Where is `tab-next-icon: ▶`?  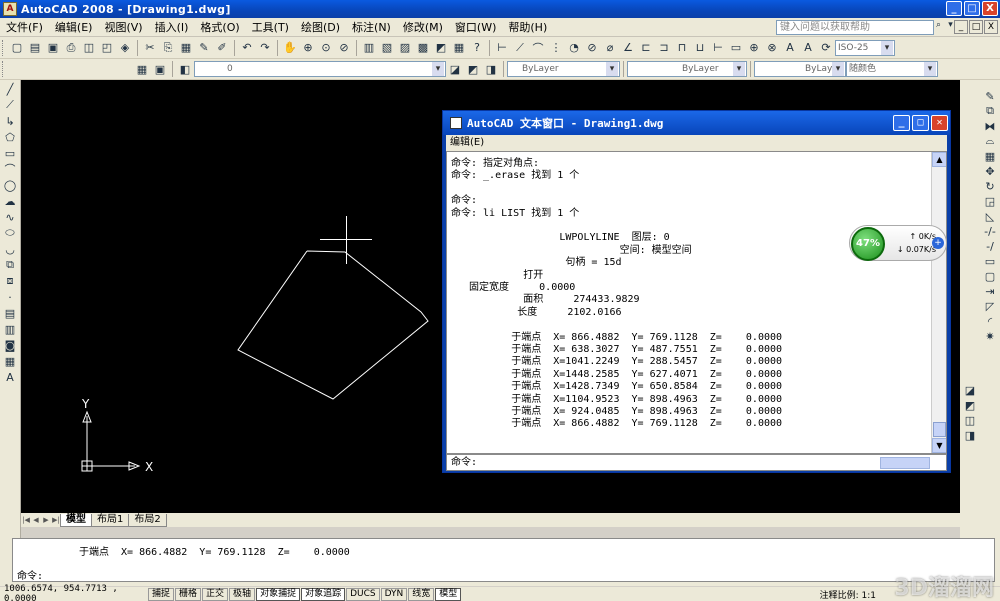 tab-next-icon: ▶ is located at coordinates (46, 520).